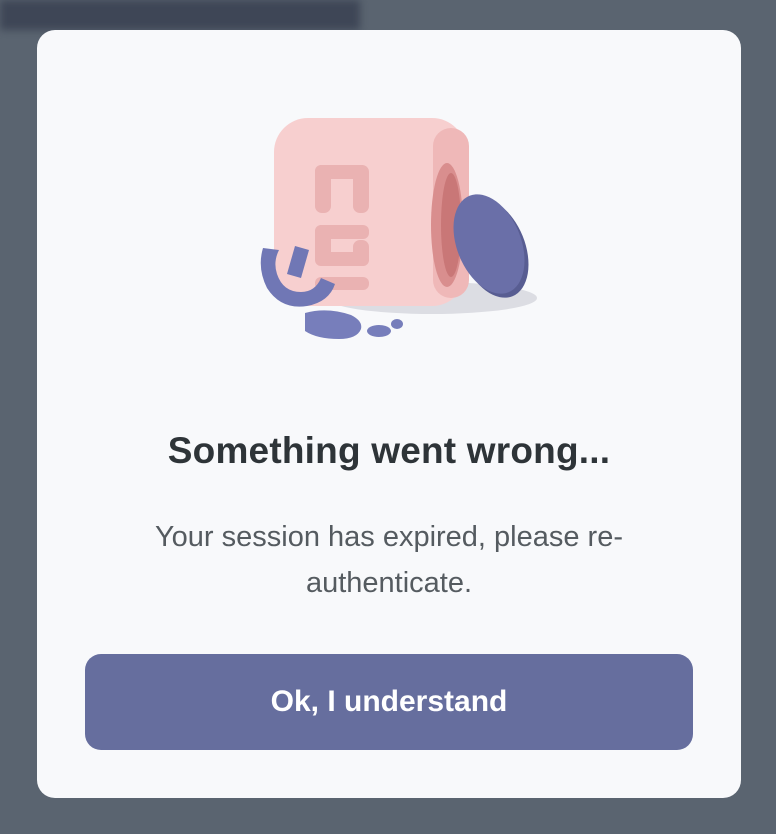 The image size is (776, 834). Describe the element at coordinates (389, 702) in the screenshot. I see `ok-understand-button: Ok, I understand` at that location.